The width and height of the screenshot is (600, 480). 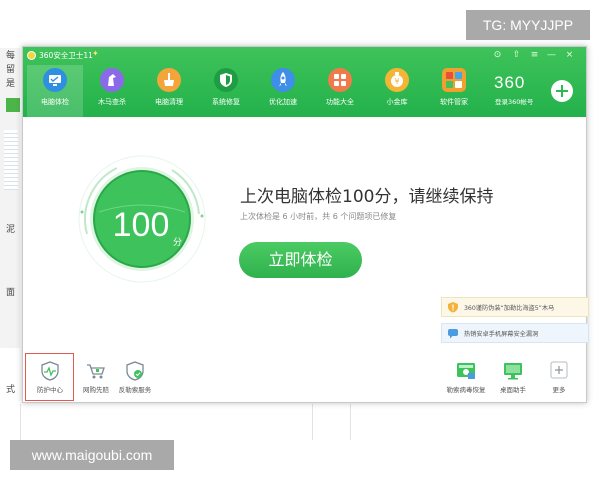 What do you see at coordinates (497, 55) in the screenshot?
I see `skin-balloon-icon: ⊙` at bounding box center [497, 55].